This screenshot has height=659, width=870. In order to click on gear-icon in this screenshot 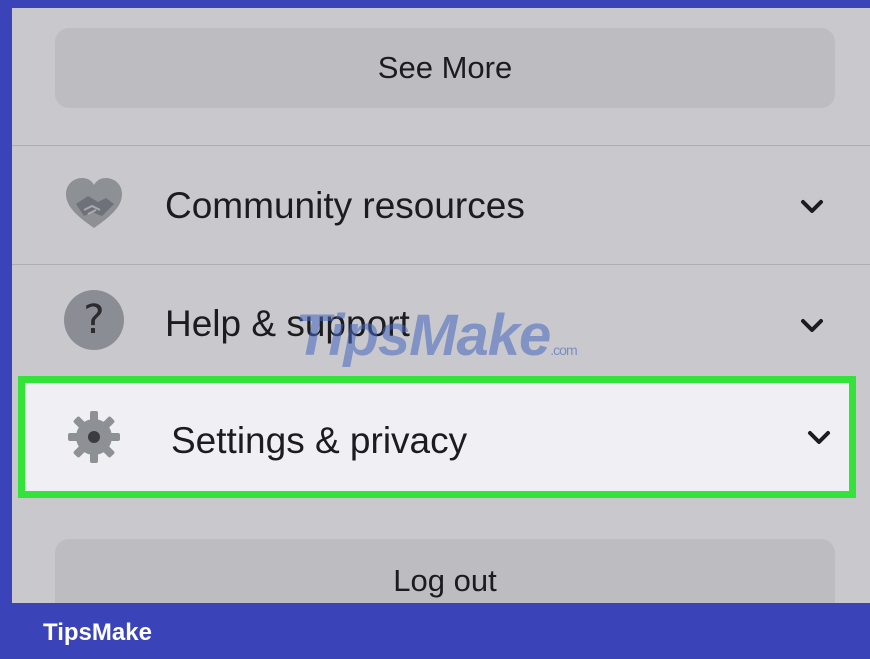, I will do `click(94, 437)`.